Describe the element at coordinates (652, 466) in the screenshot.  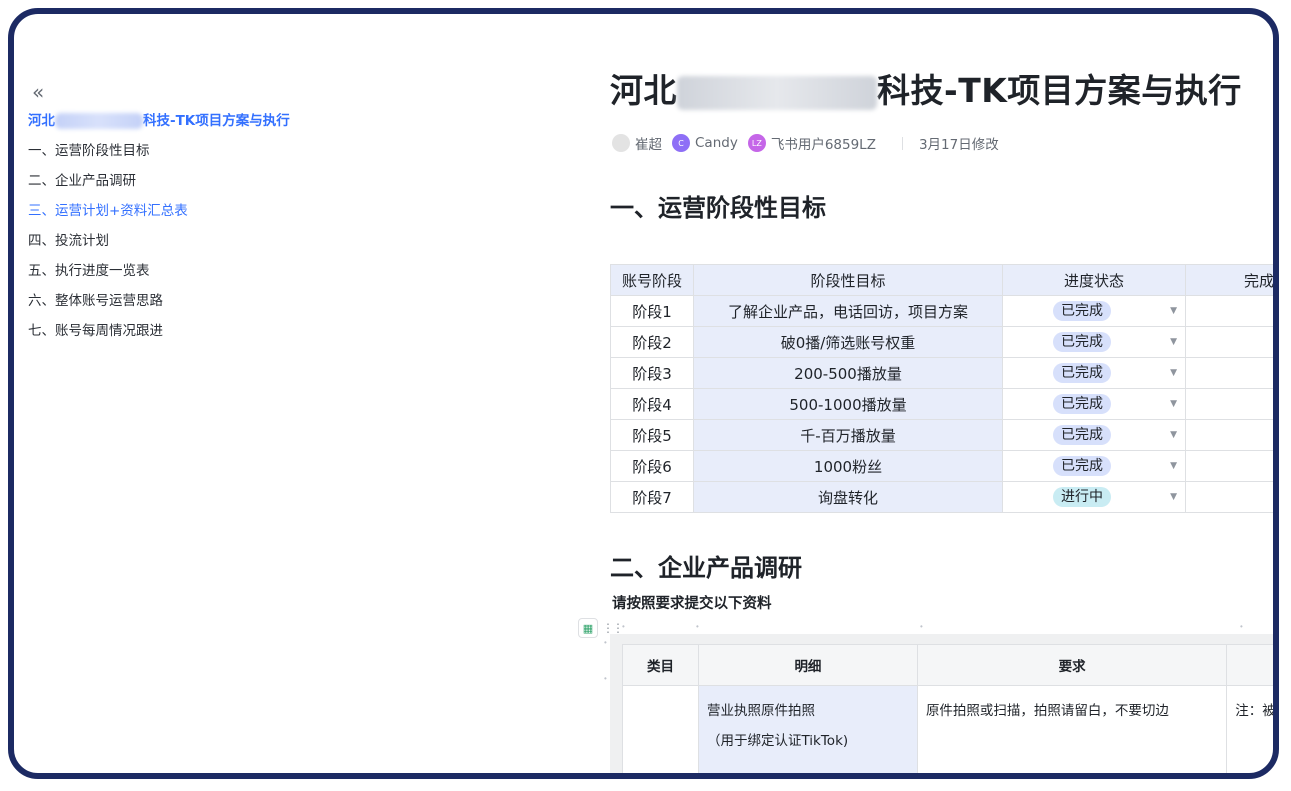
I see `cell-stage: 阶段6` at that location.